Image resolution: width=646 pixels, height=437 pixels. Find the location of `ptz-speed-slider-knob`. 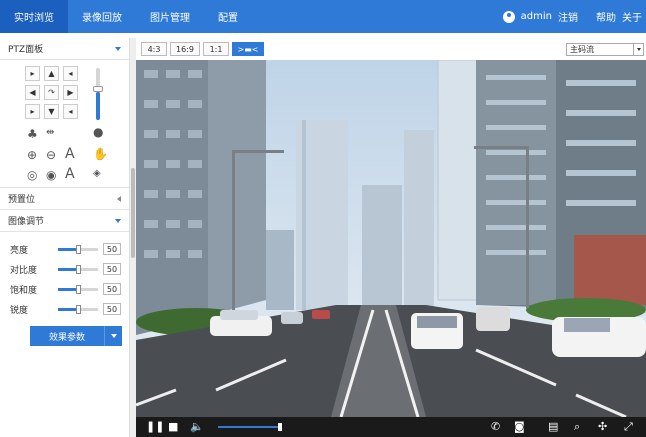

ptz-speed-slider-knob is located at coordinates (98, 89).